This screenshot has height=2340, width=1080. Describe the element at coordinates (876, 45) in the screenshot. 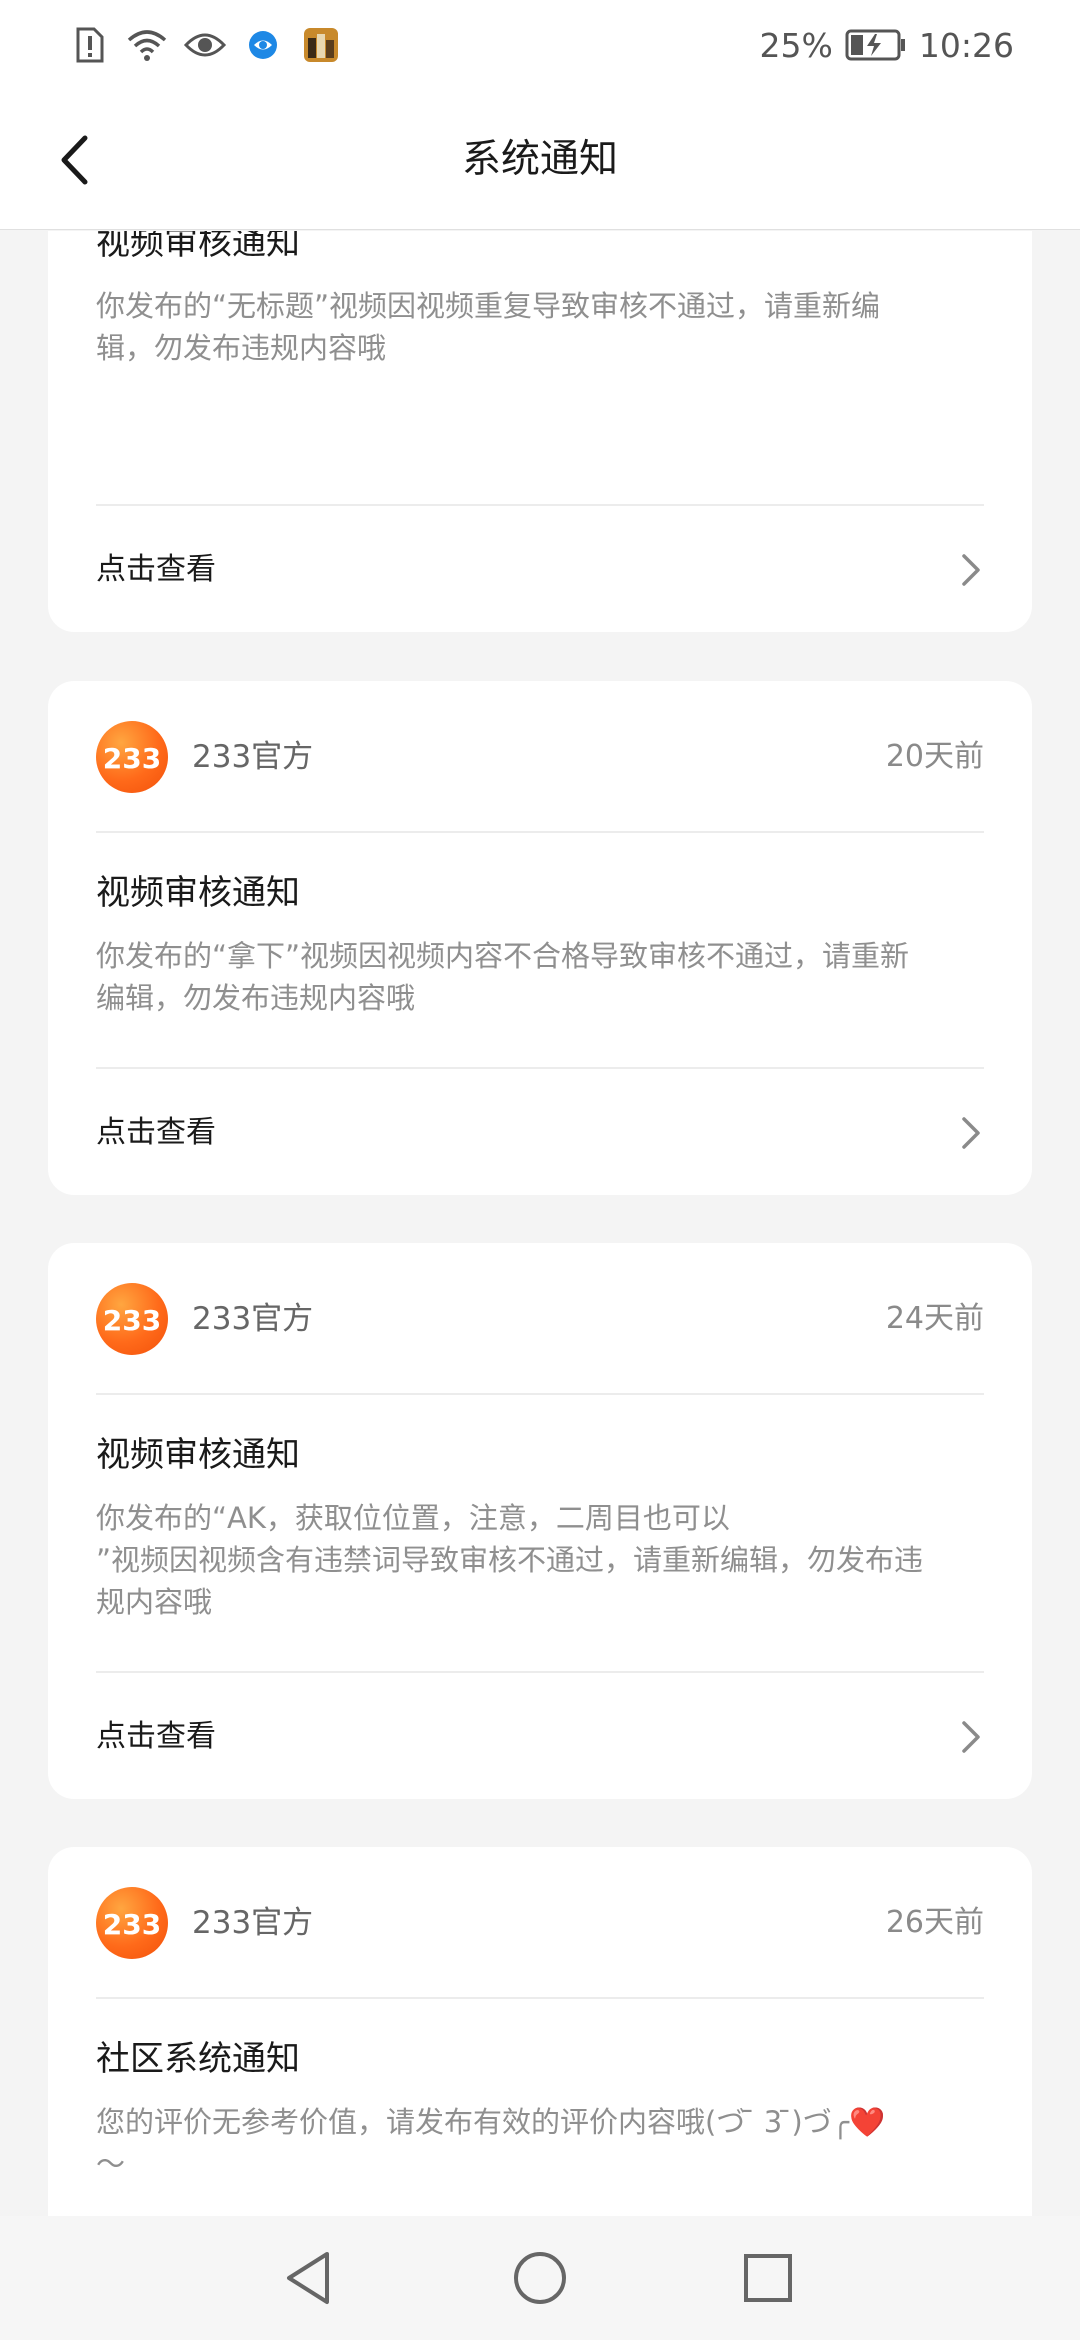

I see `battery-charging-icon` at that location.